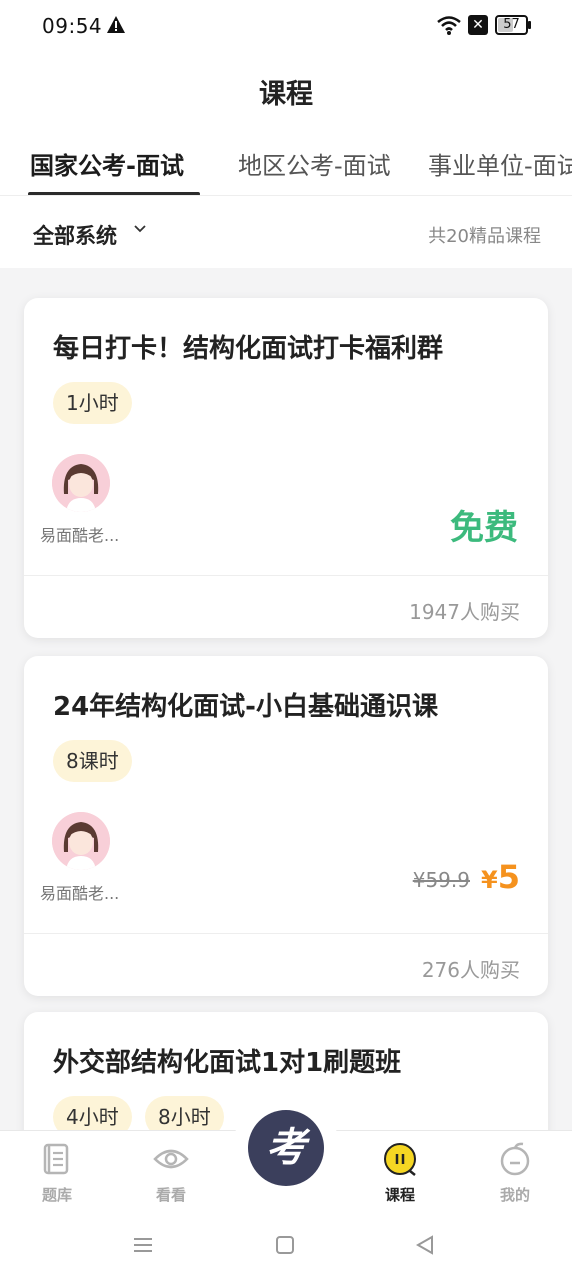  What do you see at coordinates (227, 1063) in the screenshot?
I see `course-title: 外交部结构化面试1对1刷题班` at bounding box center [227, 1063].